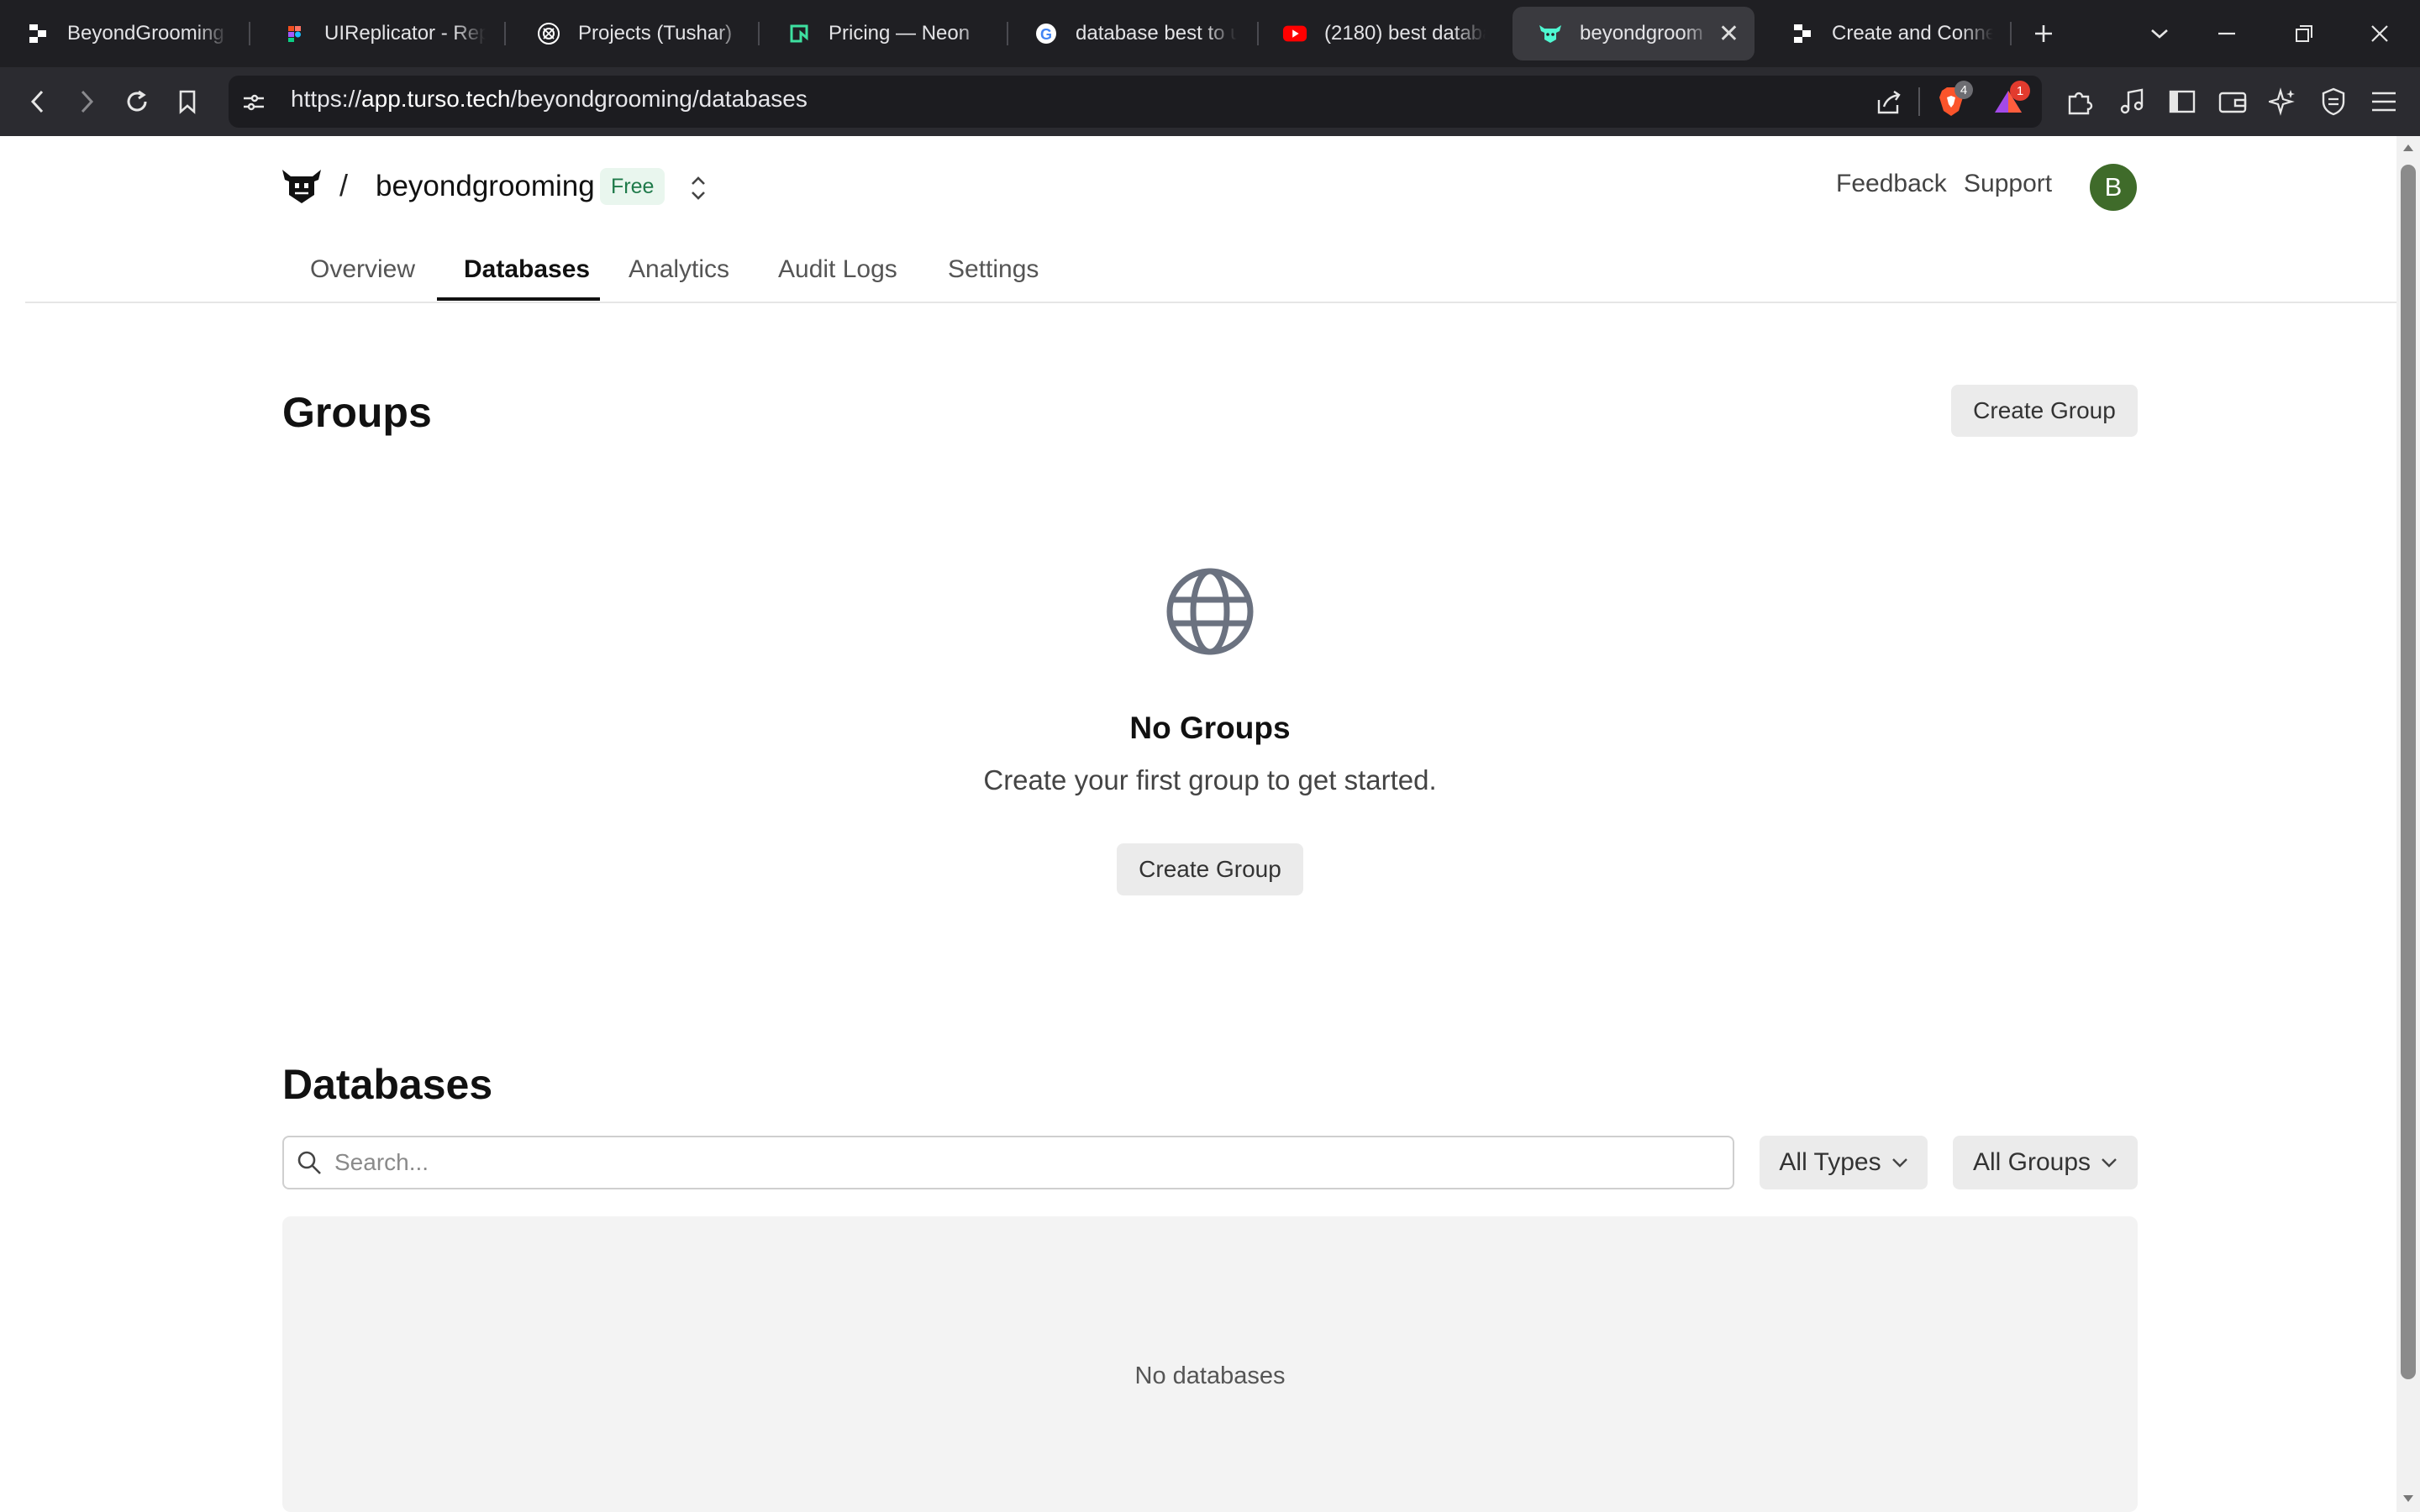  What do you see at coordinates (122, 33) in the screenshot?
I see `browser-tab: BeyondGrooming -` at bounding box center [122, 33].